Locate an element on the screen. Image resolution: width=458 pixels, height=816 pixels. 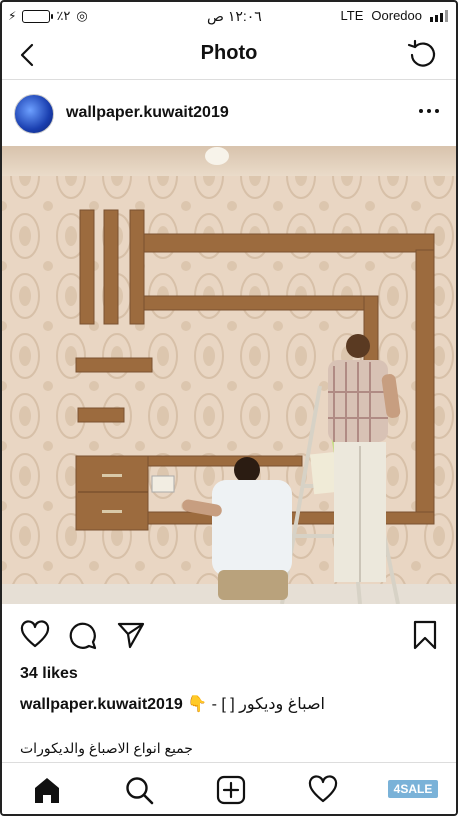
add-post-icon is located at coordinates (231, 790).